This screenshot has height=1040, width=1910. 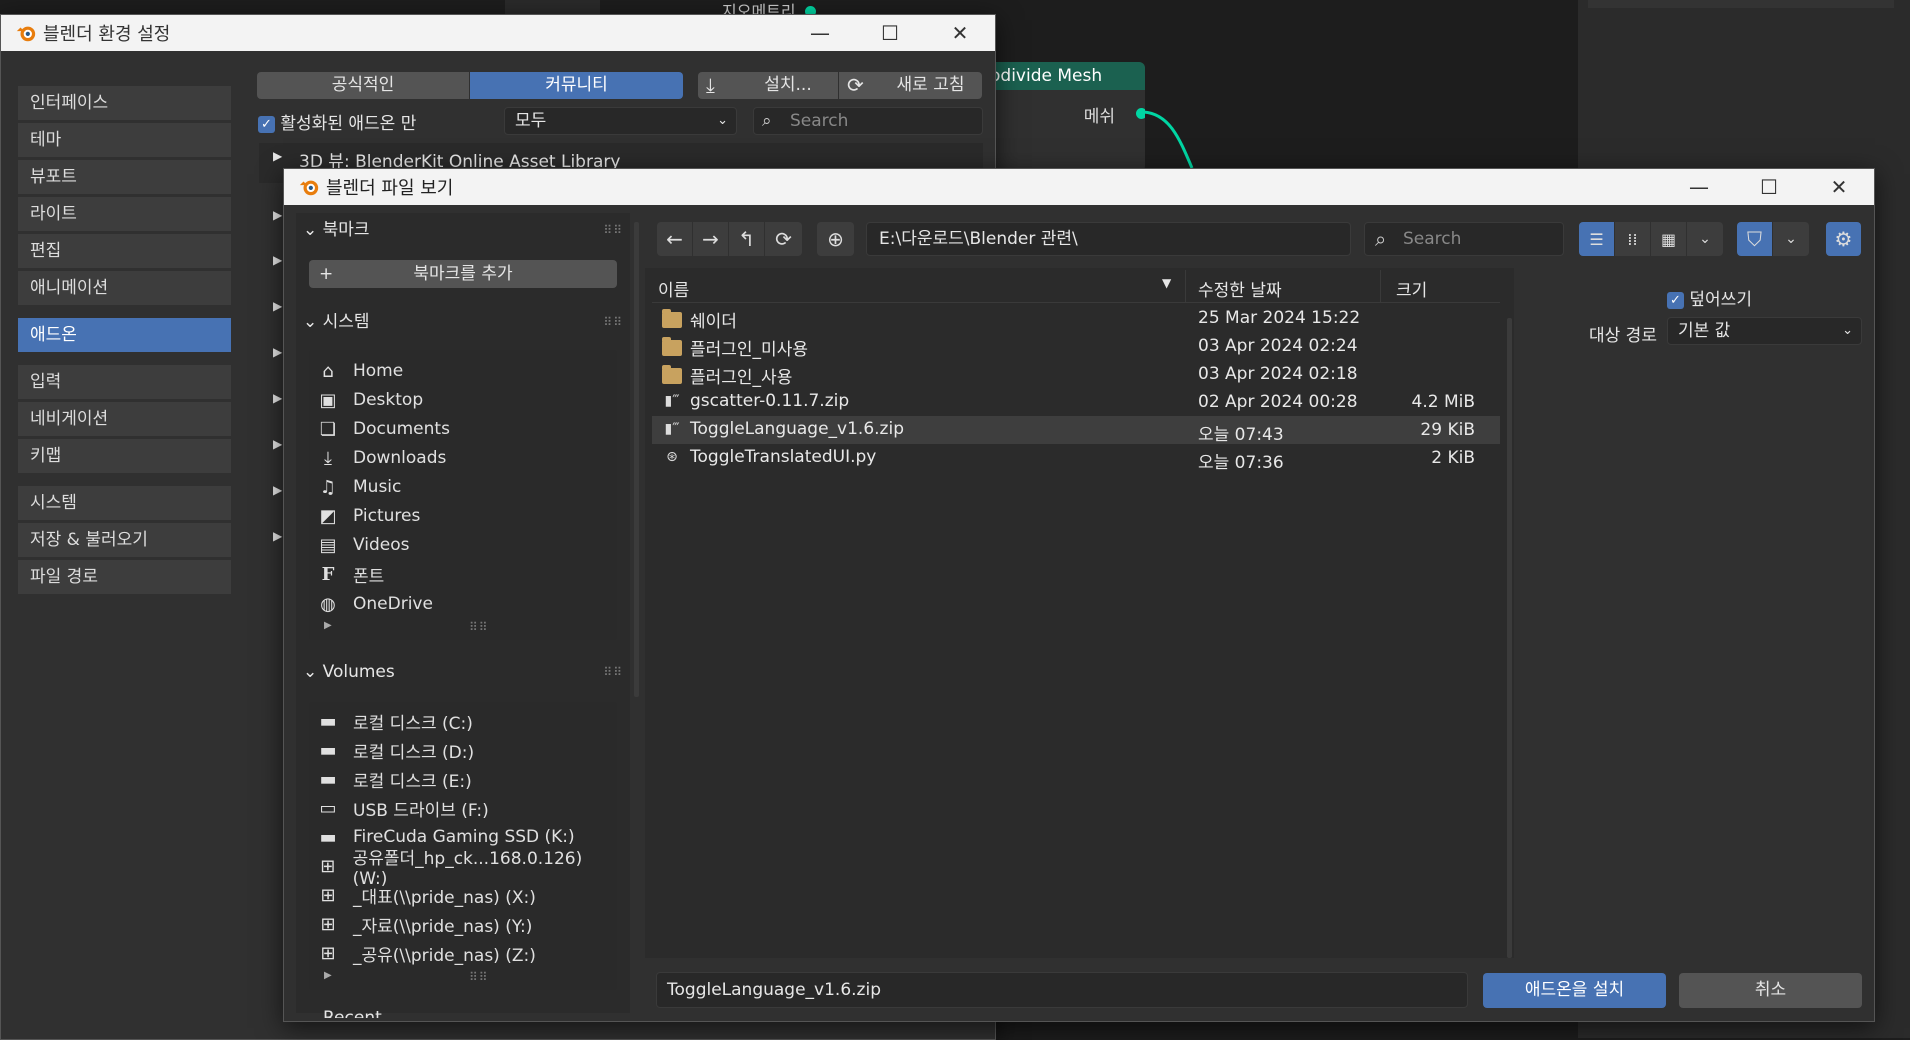 I want to click on bookmarks-header: ⌄ 북마크 ⠿⠿, so click(x=463, y=230).